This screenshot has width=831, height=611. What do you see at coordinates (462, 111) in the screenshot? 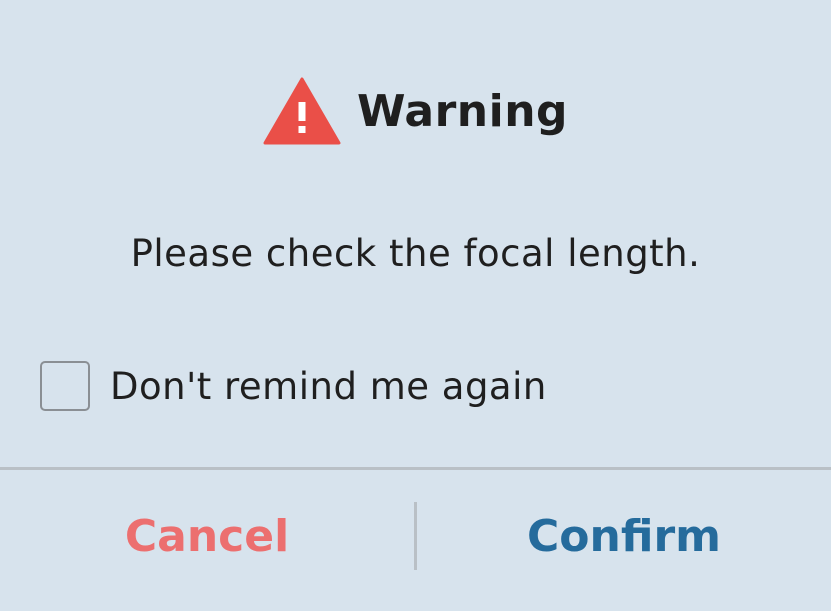
I see `dialog-title: Warning` at bounding box center [462, 111].